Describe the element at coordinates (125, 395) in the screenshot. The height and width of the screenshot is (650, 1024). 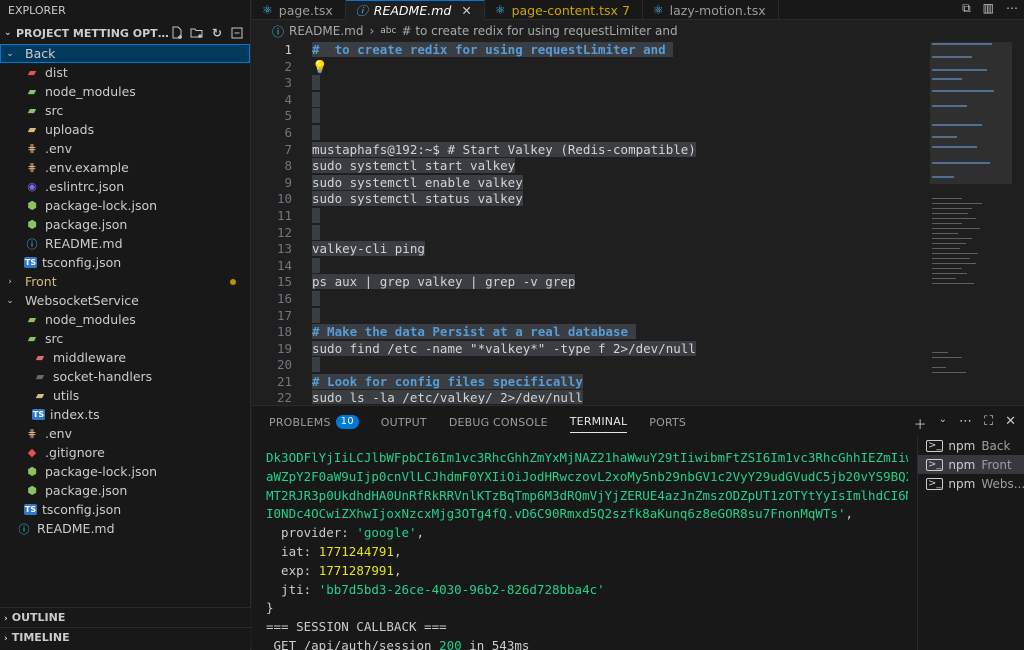
I see `tree-item: ▰ utils` at that location.